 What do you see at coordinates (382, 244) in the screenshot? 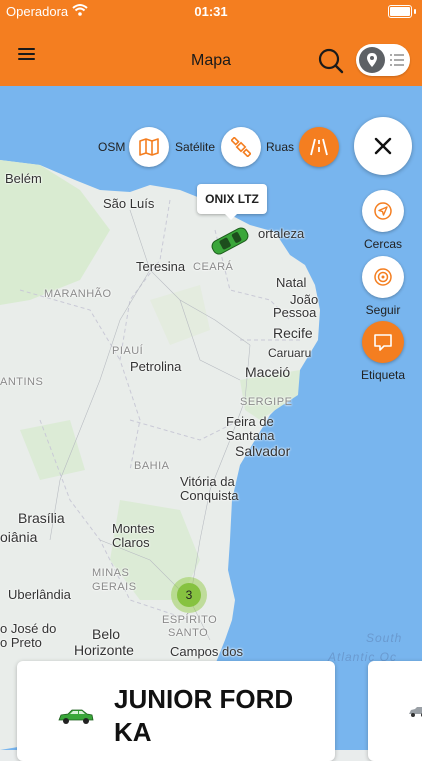
I see `geofence-label: Cercas` at bounding box center [382, 244].